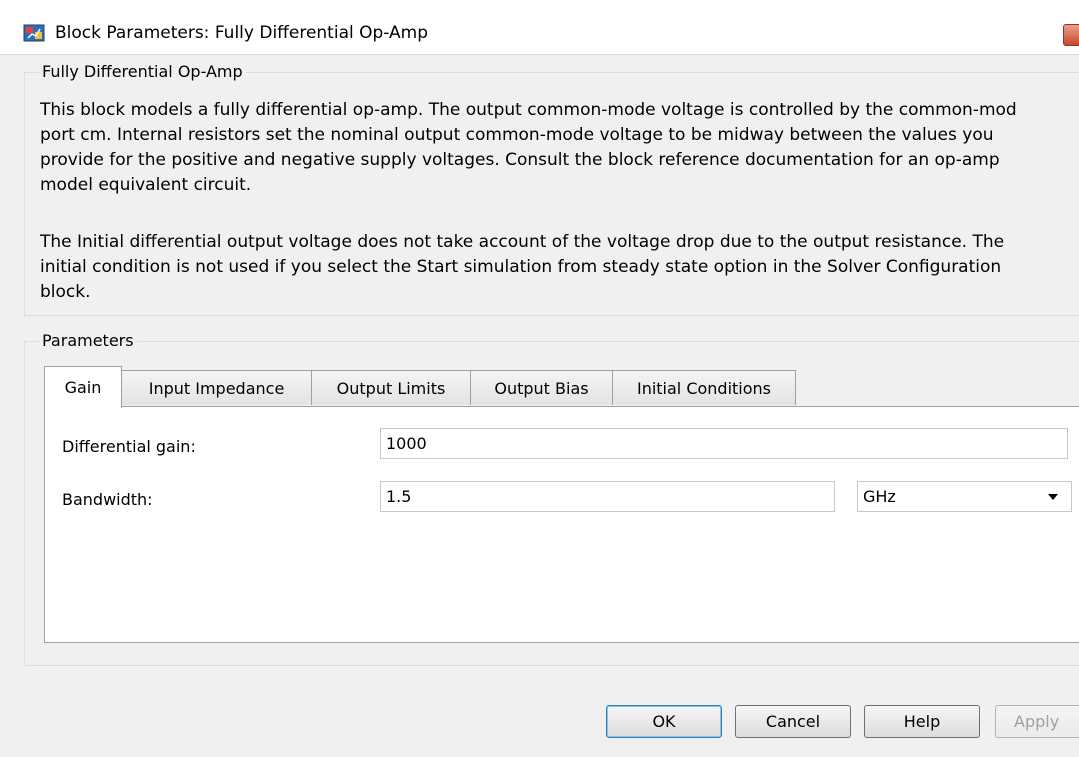 Image resolution: width=1079 pixels, height=757 pixels. I want to click on description-line: model equivalent circuit., so click(146, 185).